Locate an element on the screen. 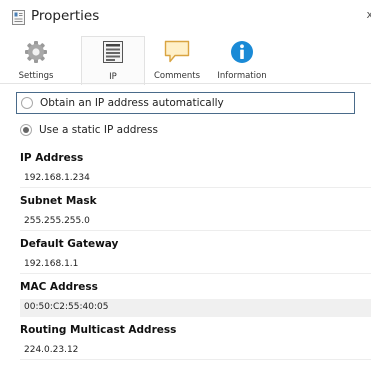 Image resolution: width=371 pixels, height=365 pixels. tab-divider is located at coordinates (185, 83).